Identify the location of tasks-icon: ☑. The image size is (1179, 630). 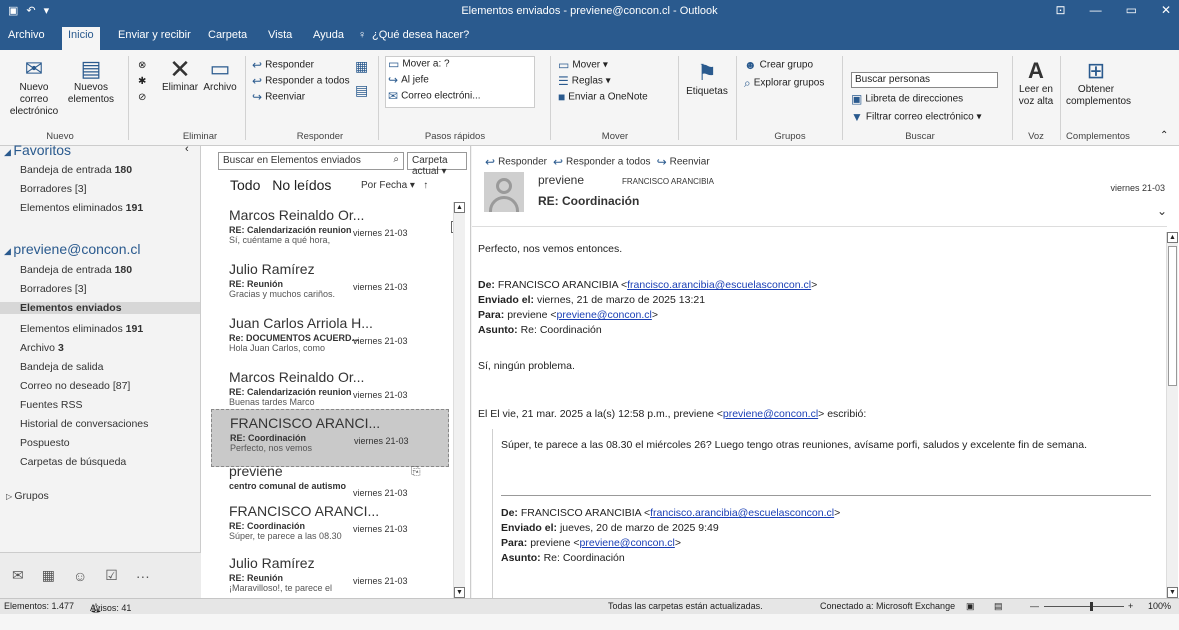
(111, 575).